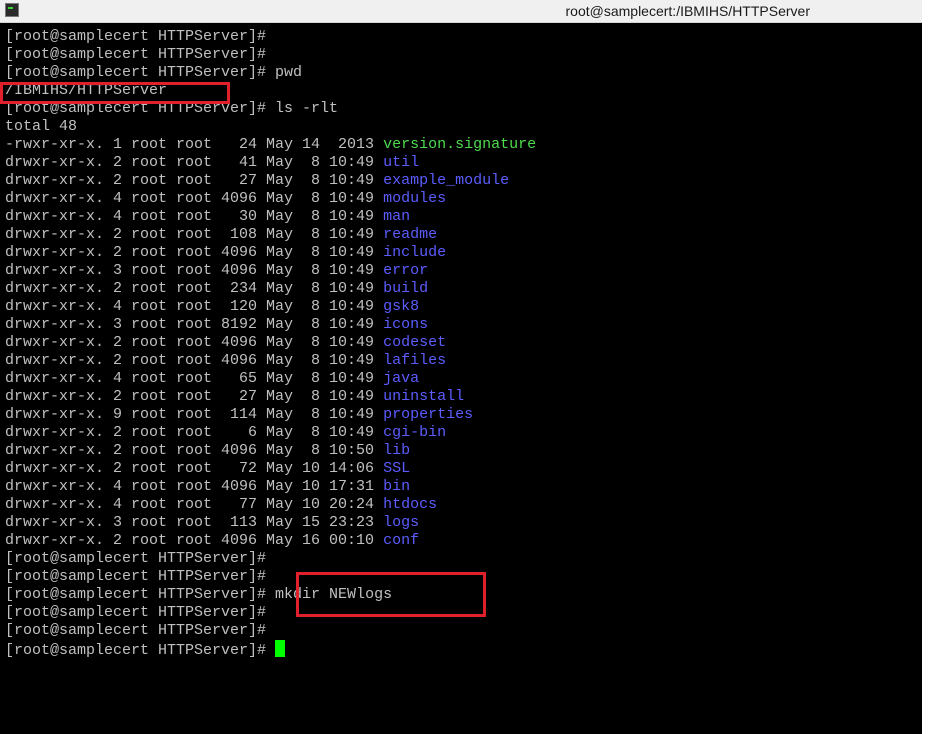 This screenshot has height=734, width=948. What do you see at coordinates (688, 11) in the screenshot?
I see `window-title: root@samplecert:/IBMIHS/HTTPServer` at bounding box center [688, 11].